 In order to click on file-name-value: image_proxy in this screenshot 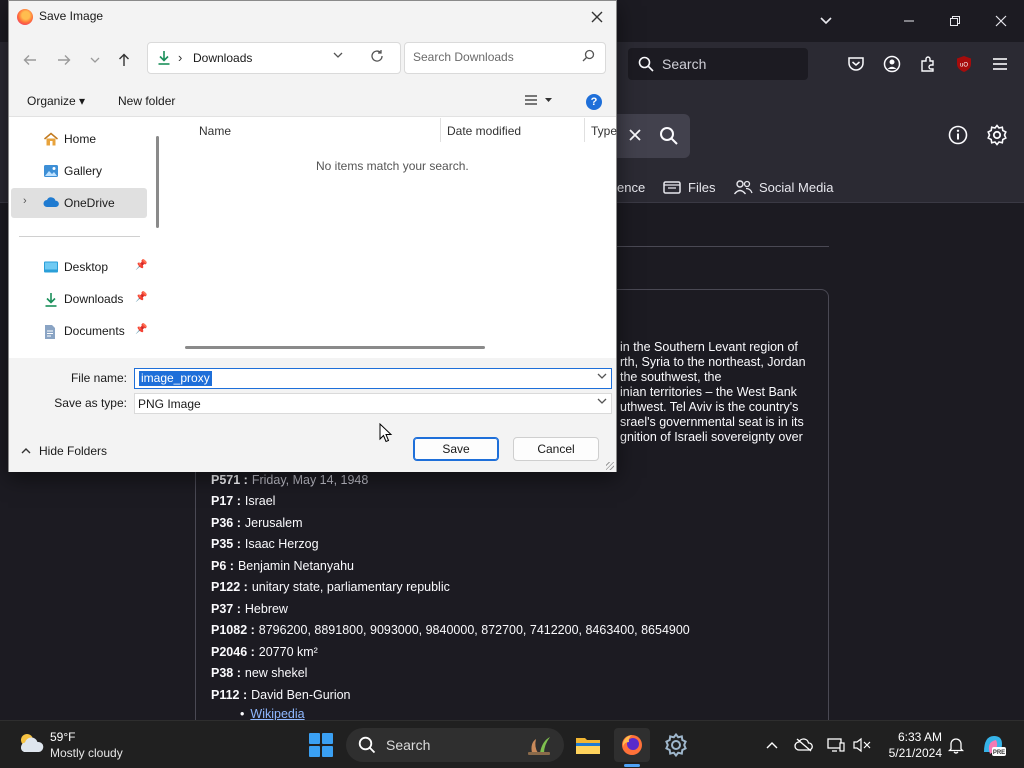, I will do `click(175, 378)`.